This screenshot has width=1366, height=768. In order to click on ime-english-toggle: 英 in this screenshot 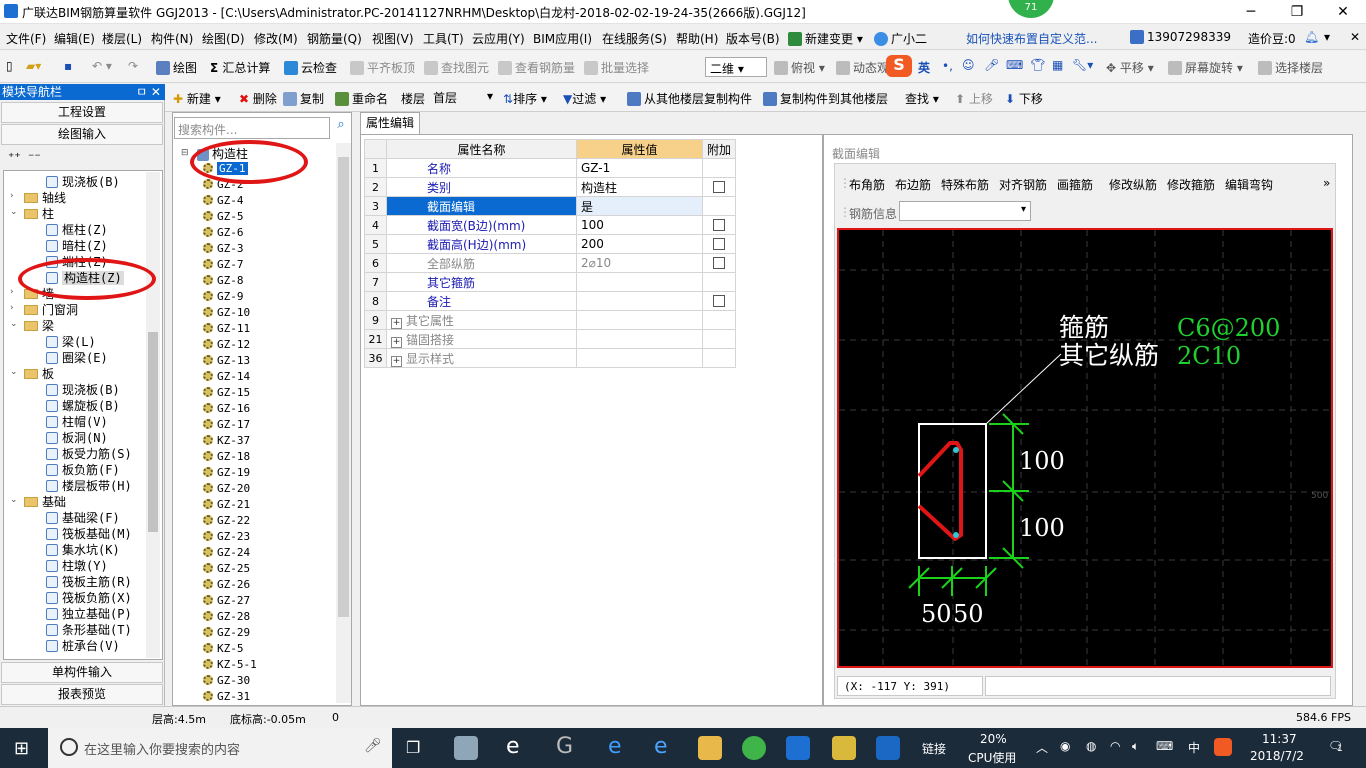, I will do `click(924, 67)`.